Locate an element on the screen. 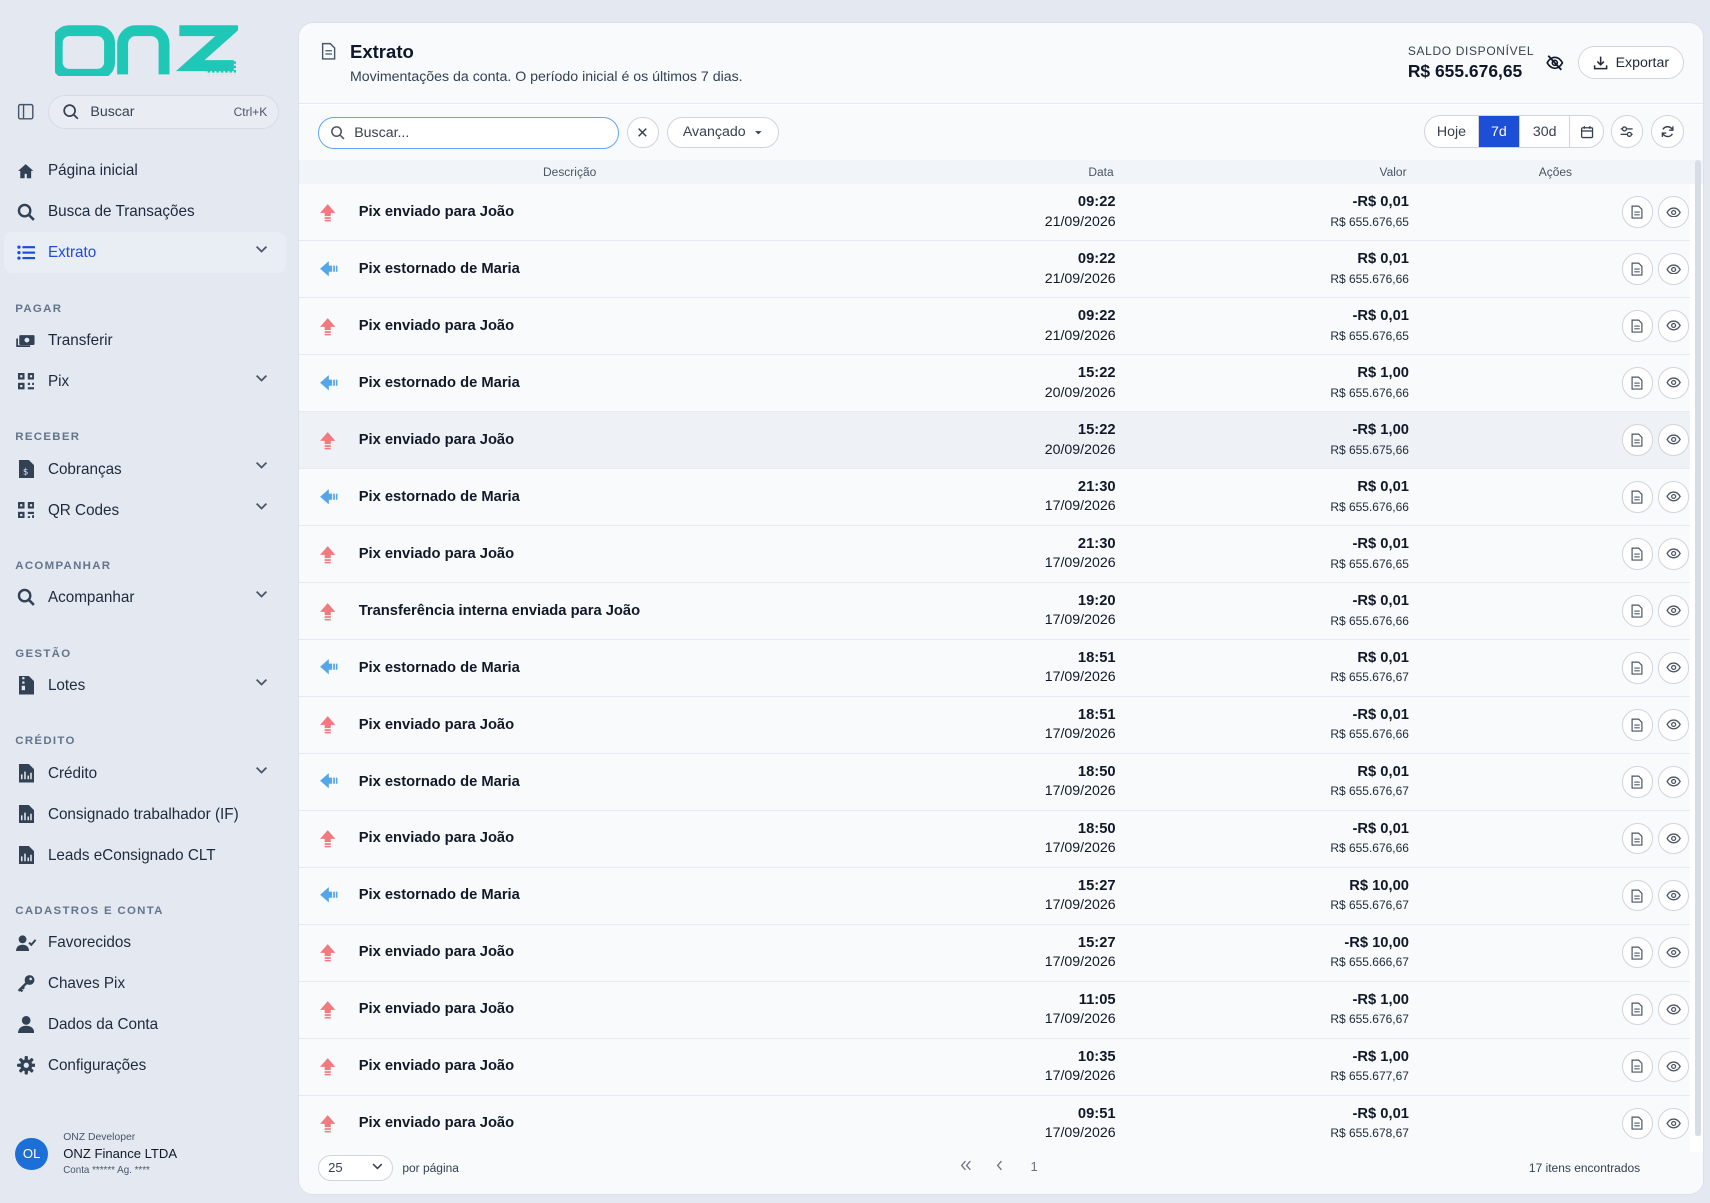 The height and width of the screenshot is (1203, 1710). sidebar-item-pagina-inicial: Página inicial is located at coordinates (144, 171).